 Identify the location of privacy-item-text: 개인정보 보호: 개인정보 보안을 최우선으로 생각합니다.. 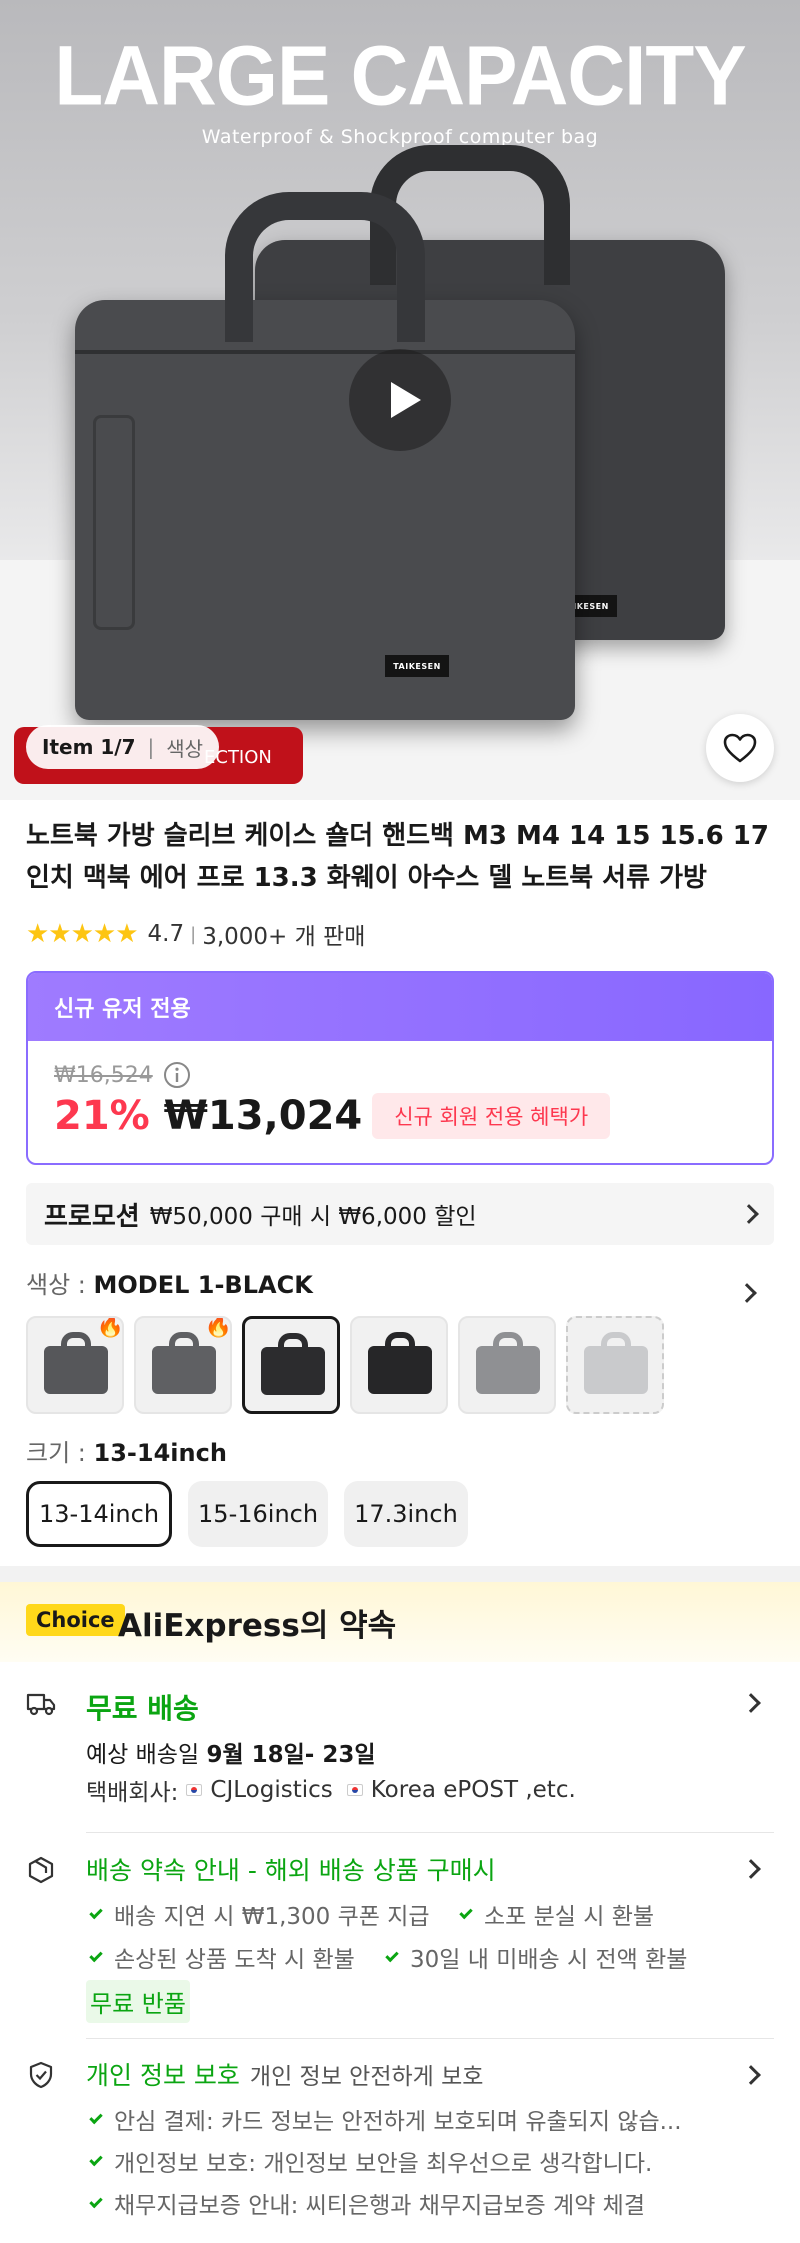
(383, 2164).